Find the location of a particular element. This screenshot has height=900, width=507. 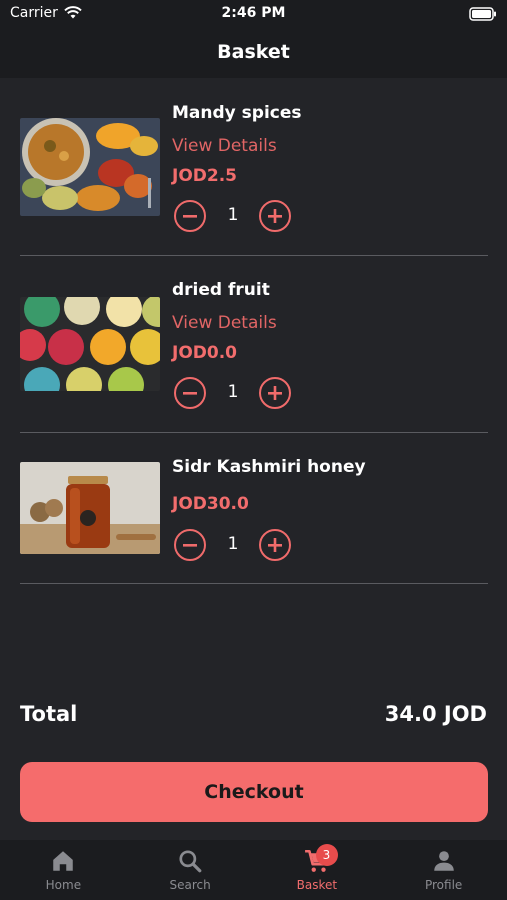

tab-home: Home is located at coordinates (63, 870).